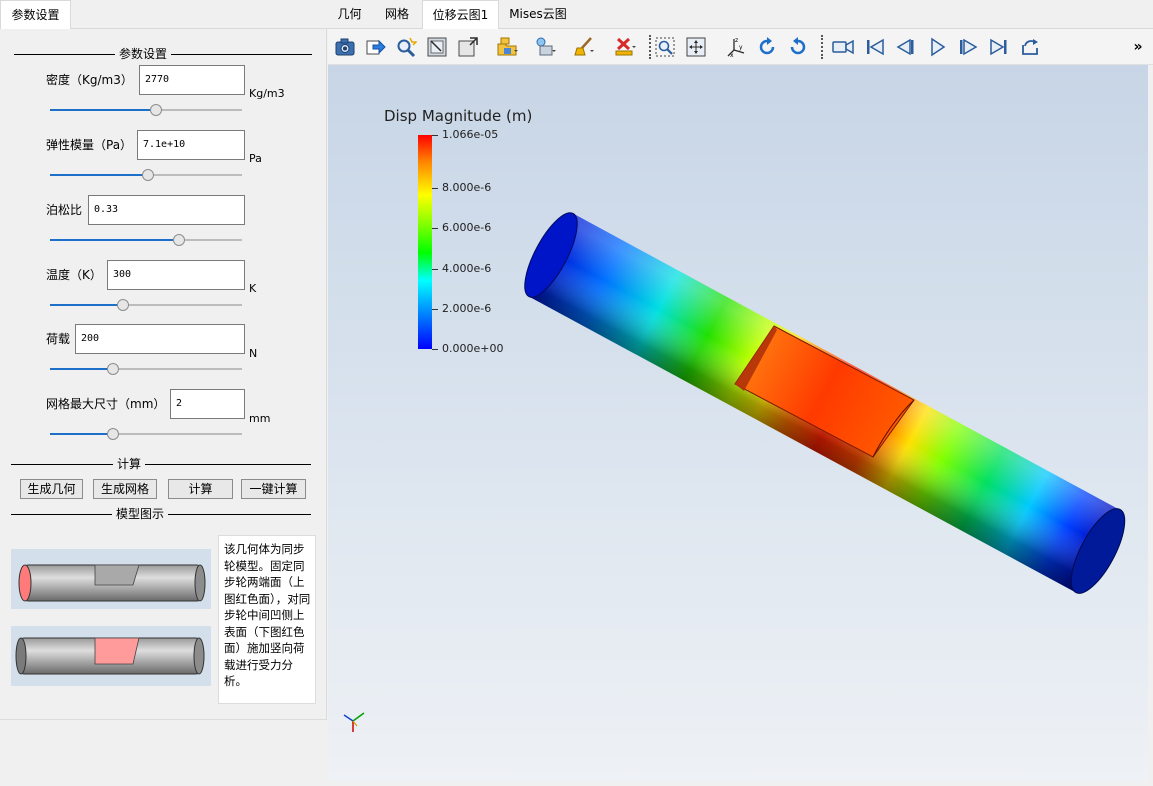  Describe the element at coordinates (74, 275) in the screenshot. I see `temperature-label: 温度（K）` at that location.